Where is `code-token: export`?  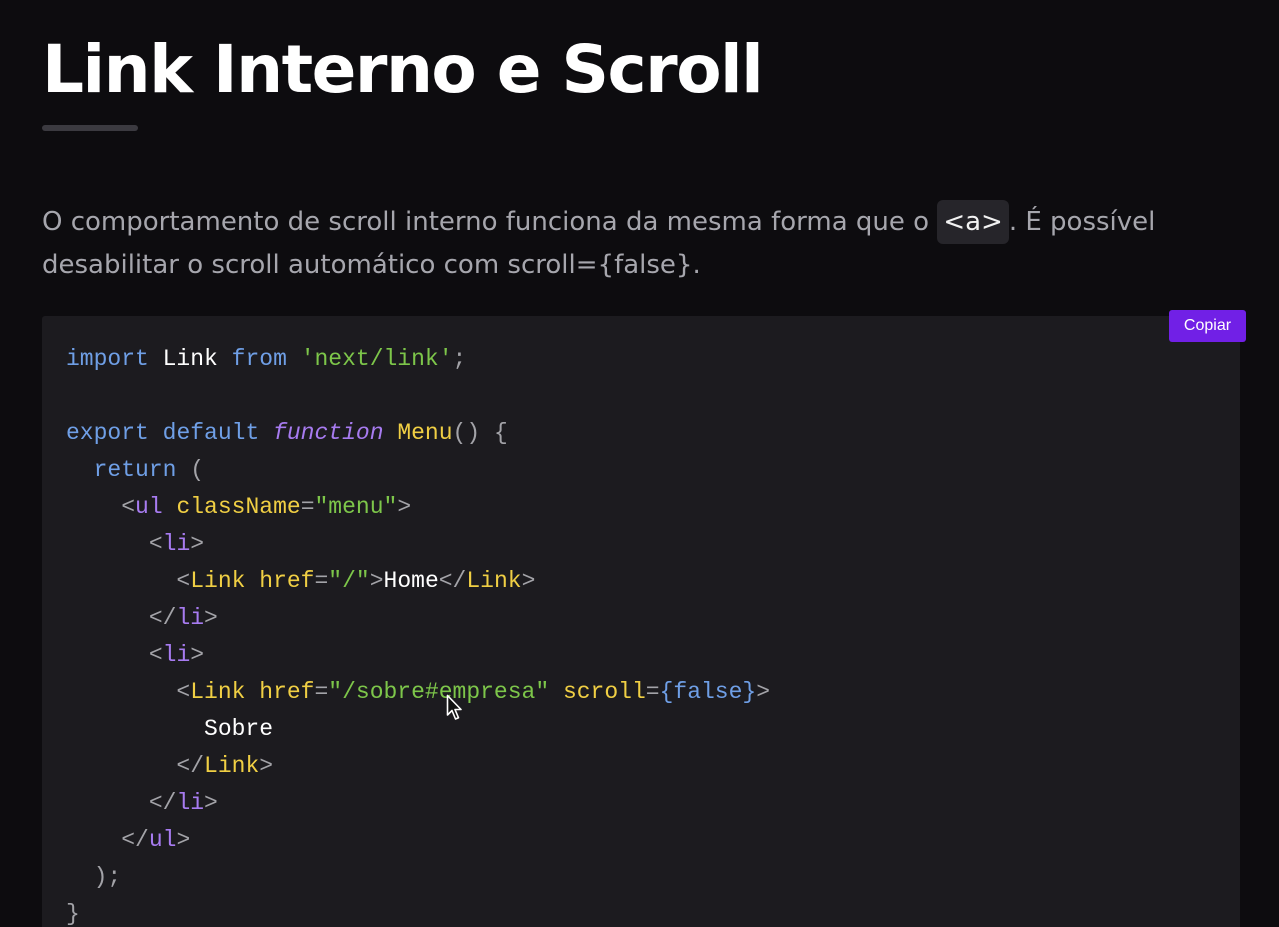
code-token: export is located at coordinates (107, 433).